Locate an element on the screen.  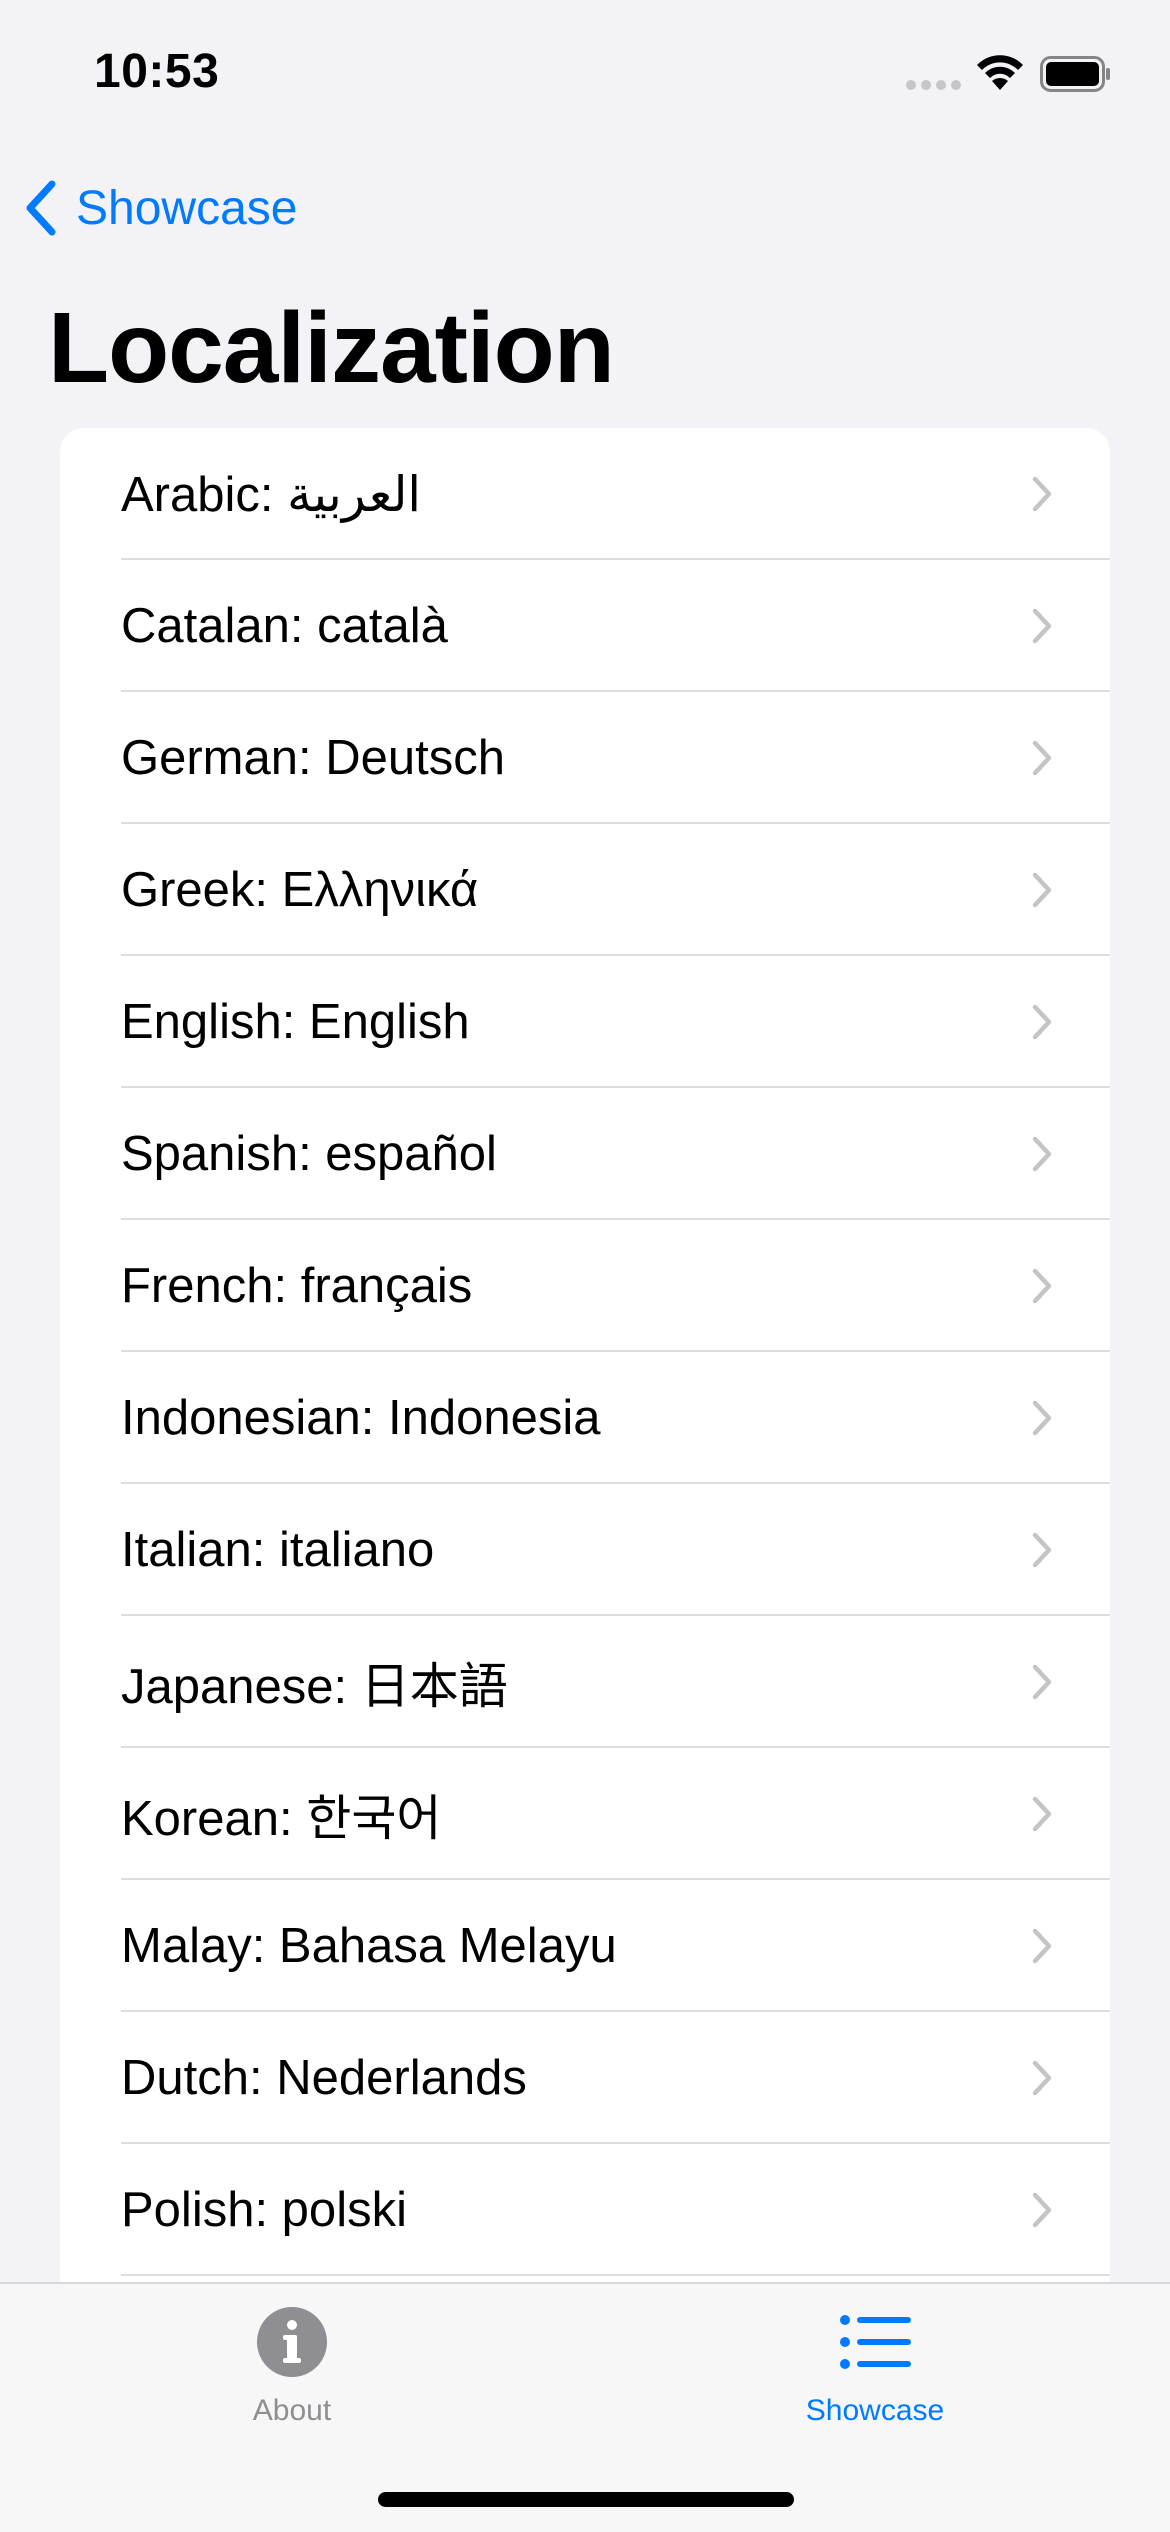
language-row-italian: Italian: italiano is located at coordinates (585, 1550).